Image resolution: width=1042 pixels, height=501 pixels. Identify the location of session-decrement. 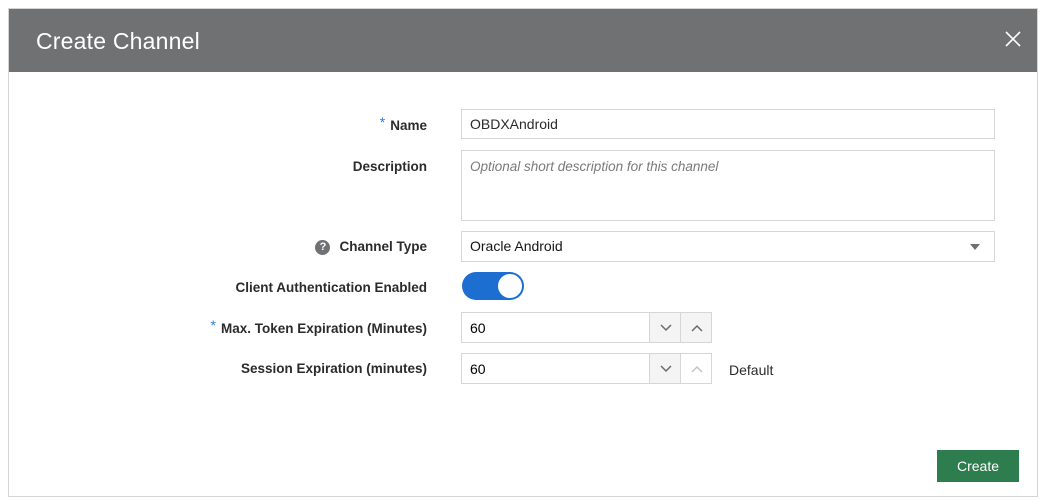
(665, 368).